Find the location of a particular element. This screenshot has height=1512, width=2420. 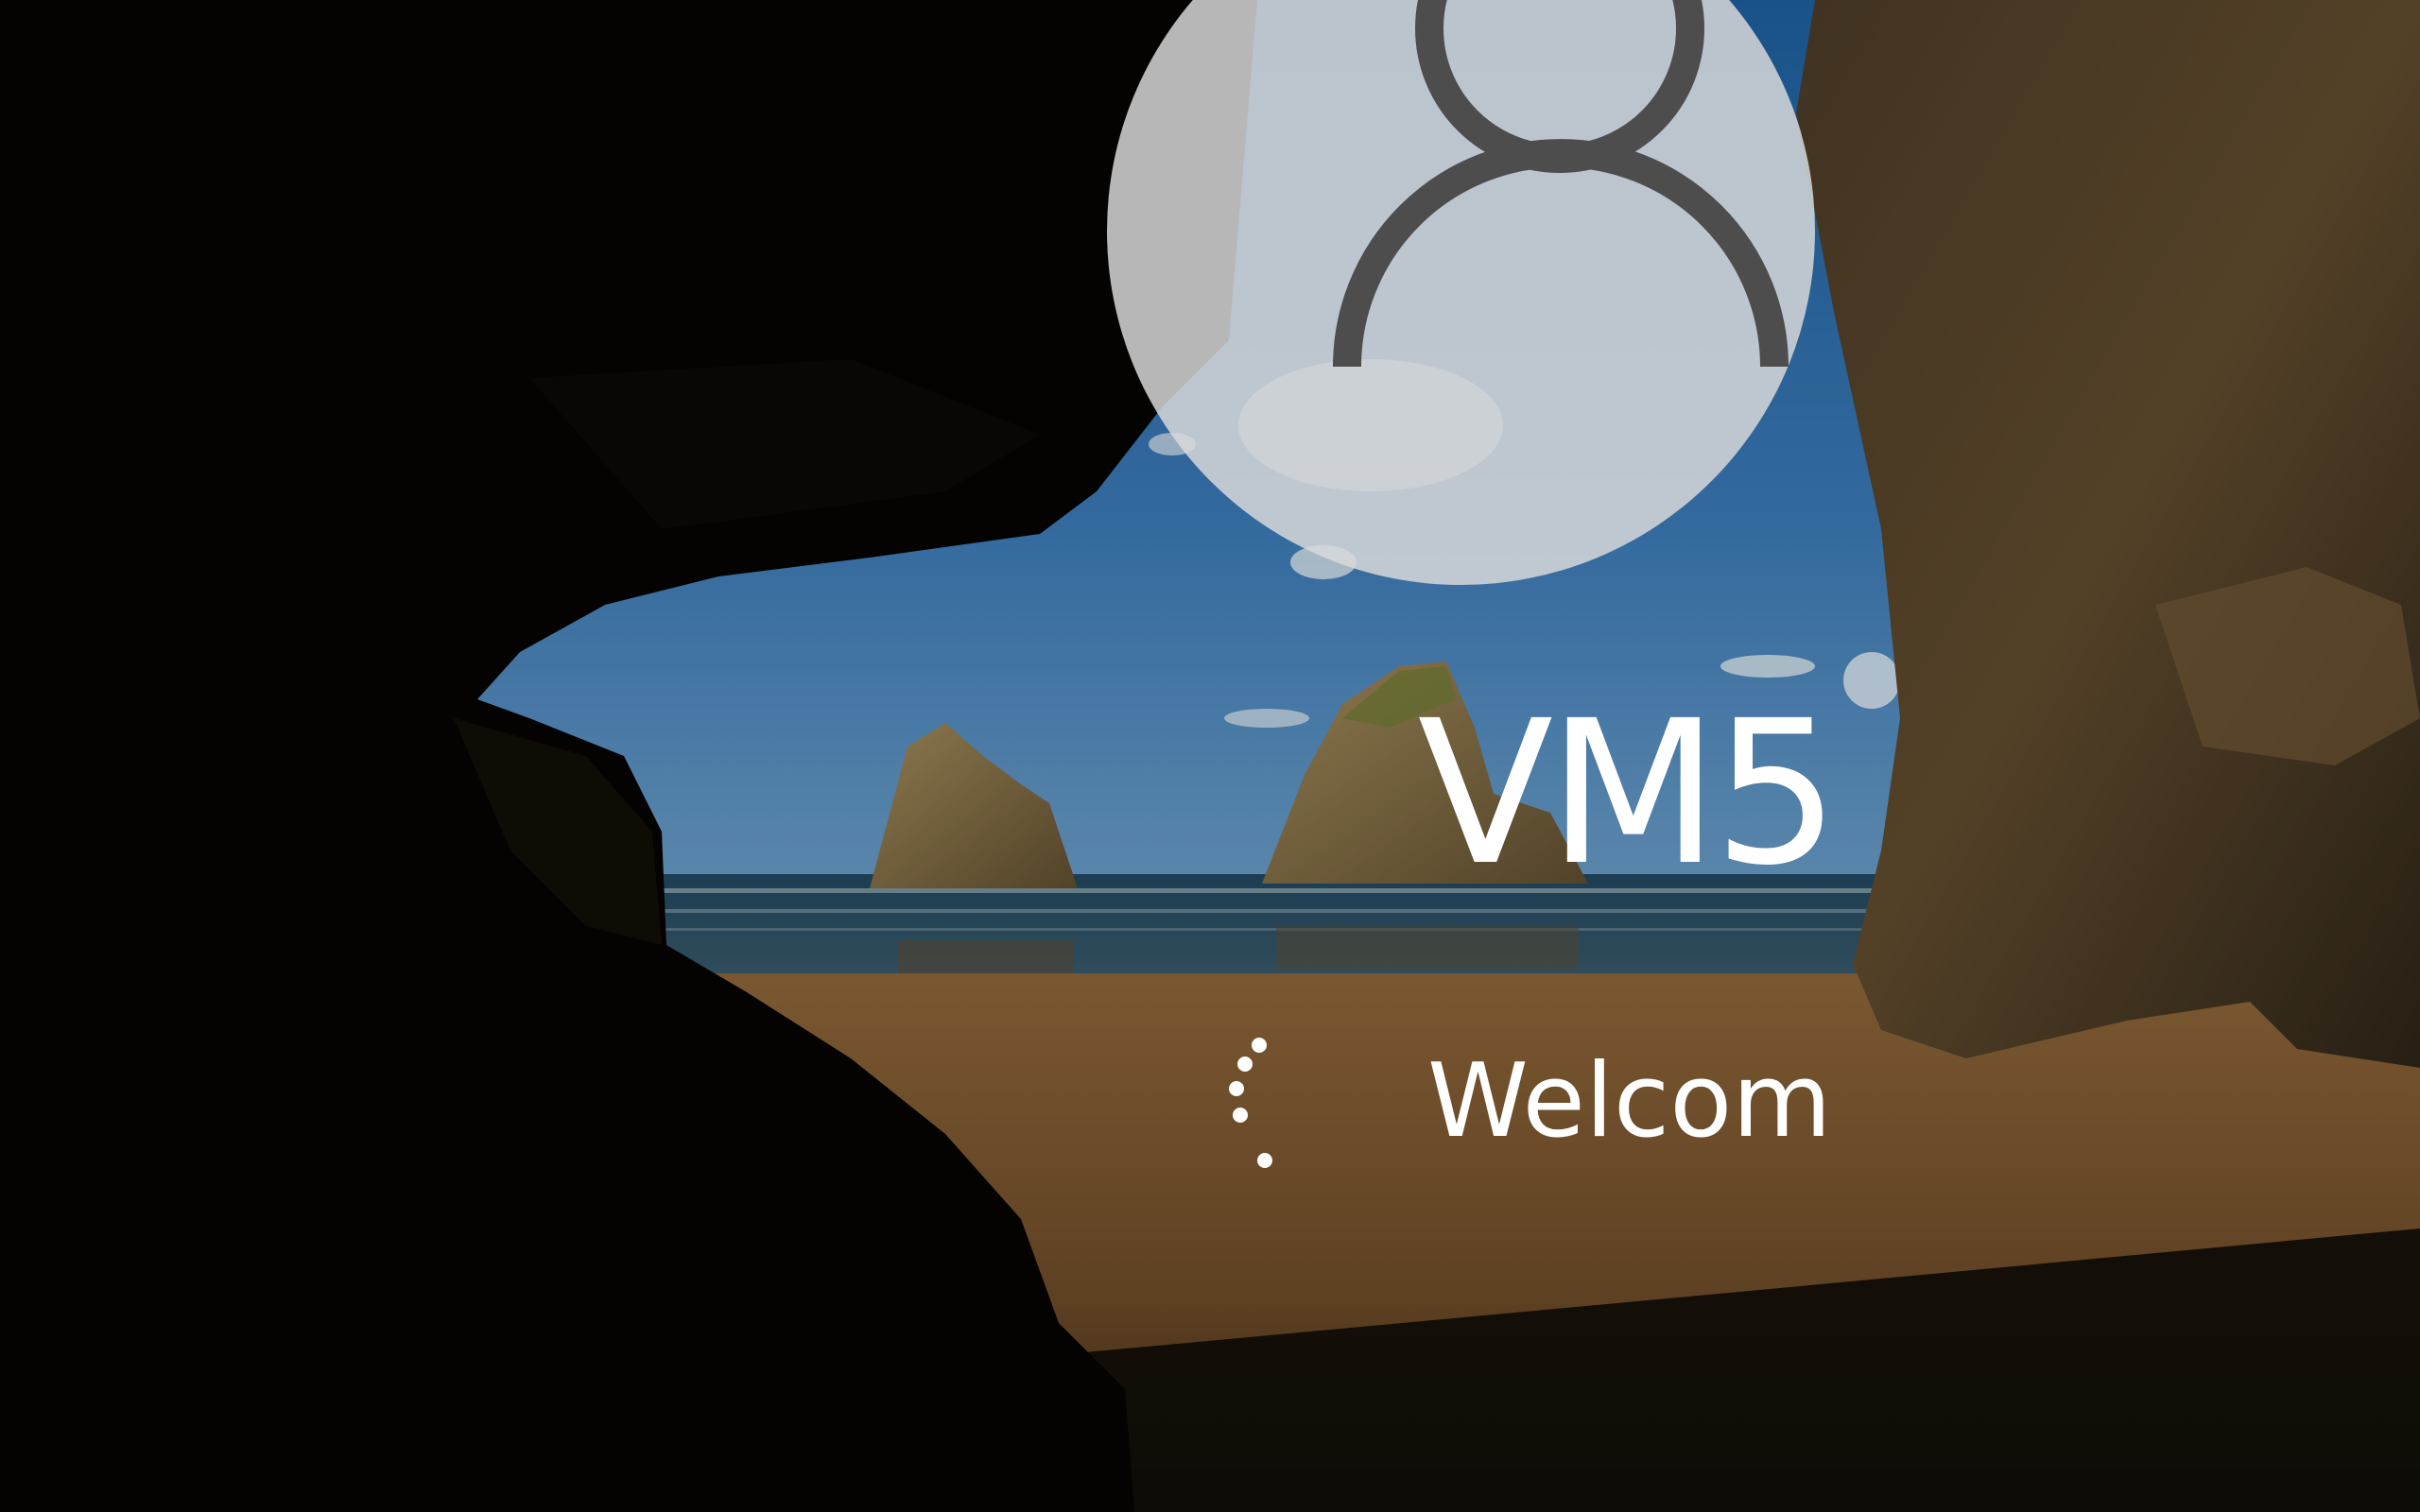

username-label: VM5 is located at coordinates (1629, 793).